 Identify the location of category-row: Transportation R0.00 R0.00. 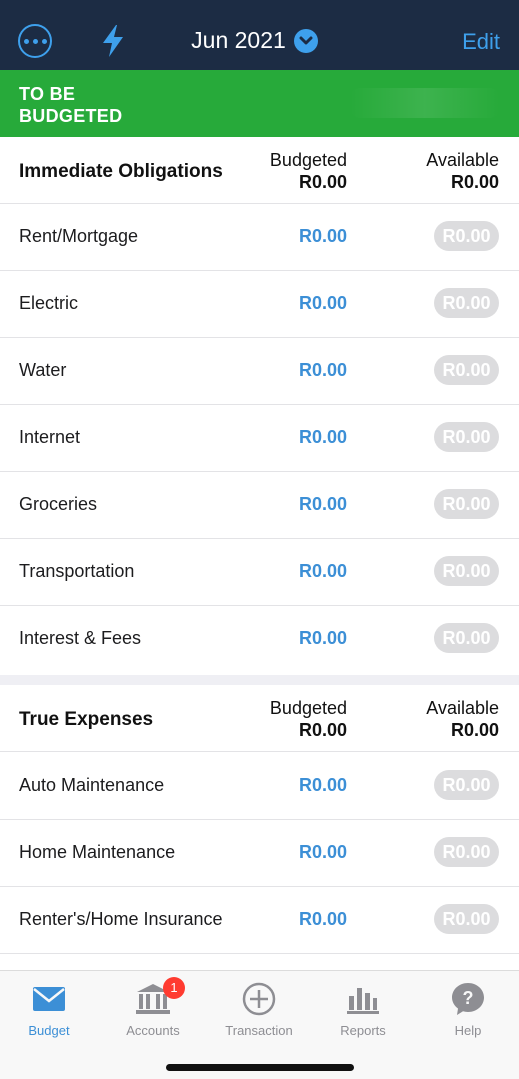
(259, 572).